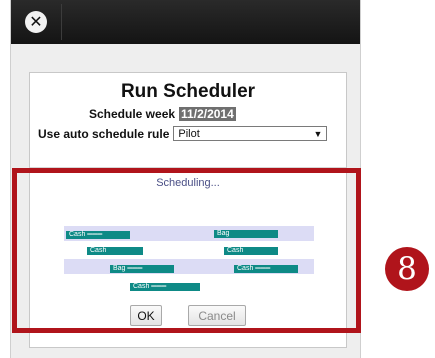 The width and height of the screenshot is (435, 358). What do you see at coordinates (250, 133) in the screenshot?
I see `auto-schedule-rule-select: Pilot ▼` at bounding box center [250, 133].